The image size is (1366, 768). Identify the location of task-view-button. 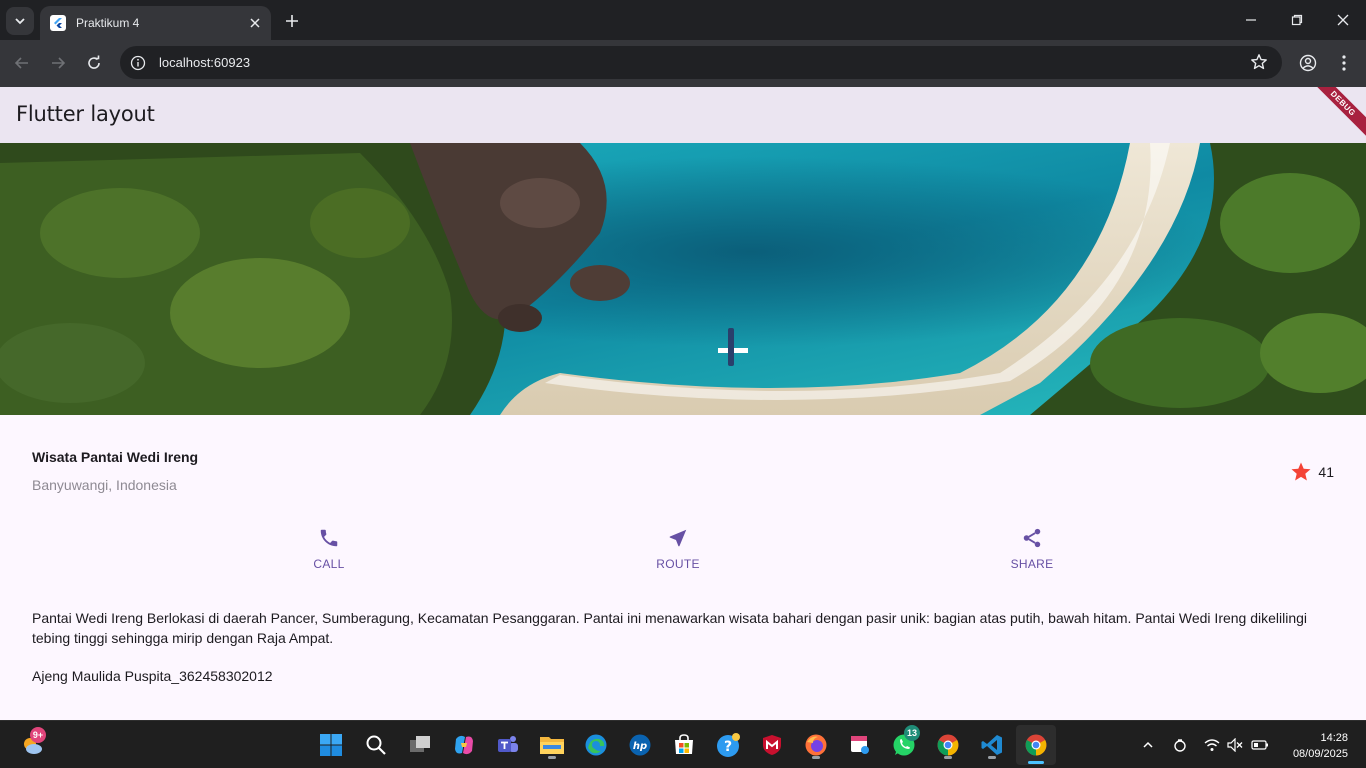
(420, 745).